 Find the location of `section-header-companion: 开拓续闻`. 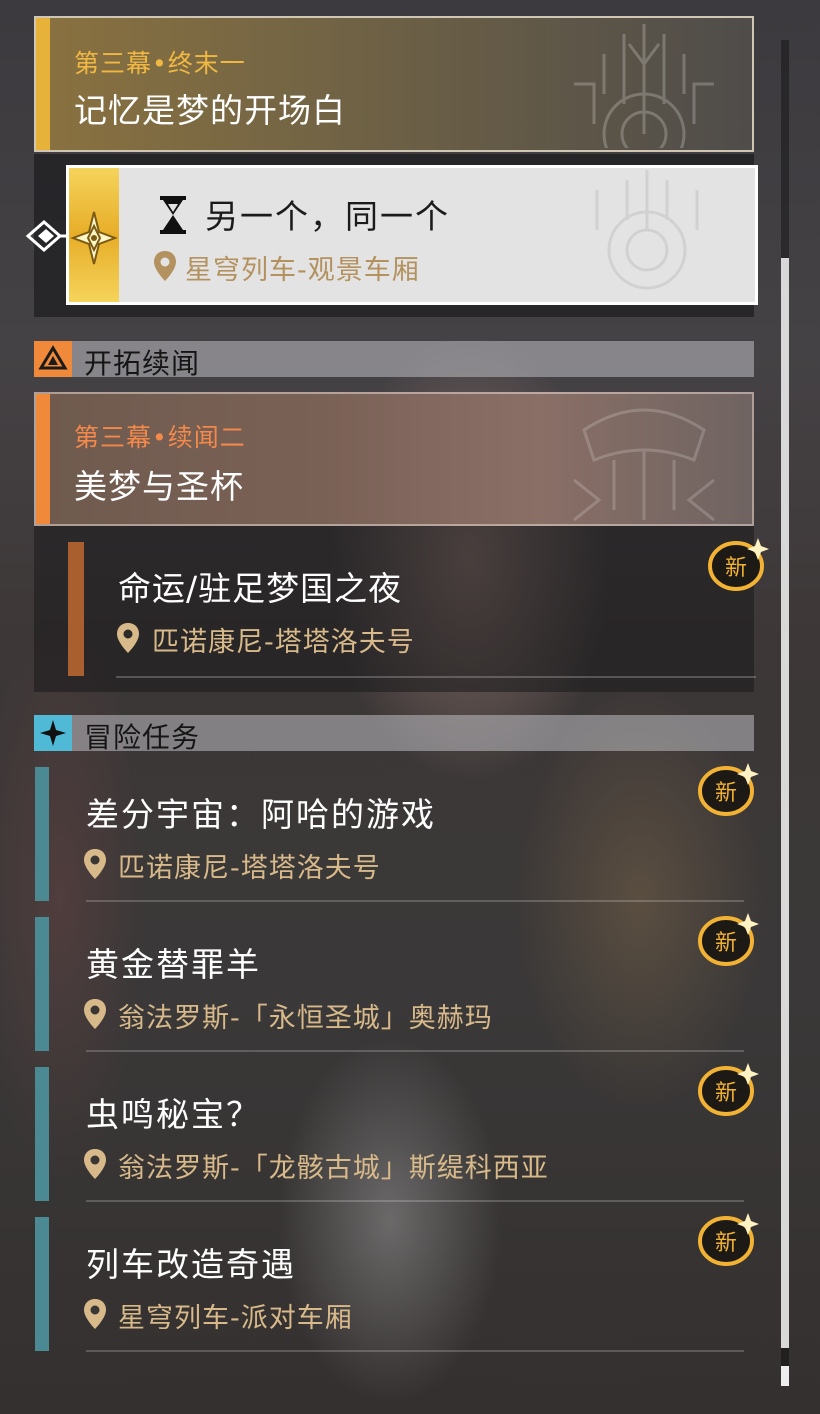

section-header-companion: 开拓续闻 is located at coordinates (394, 360).